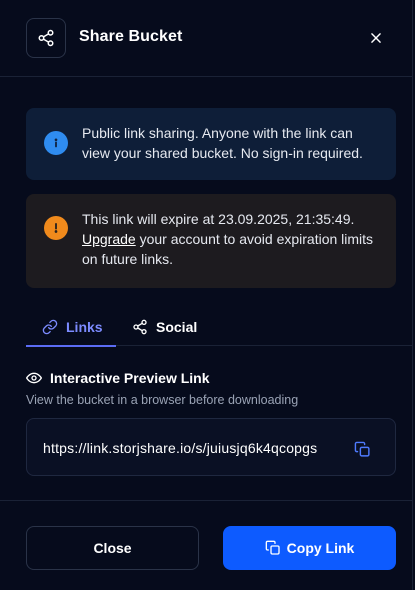  What do you see at coordinates (130, 378) in the screenshot?
I see `preview-link-title: Interactive Preview Link` at bounding box center [130, 378].